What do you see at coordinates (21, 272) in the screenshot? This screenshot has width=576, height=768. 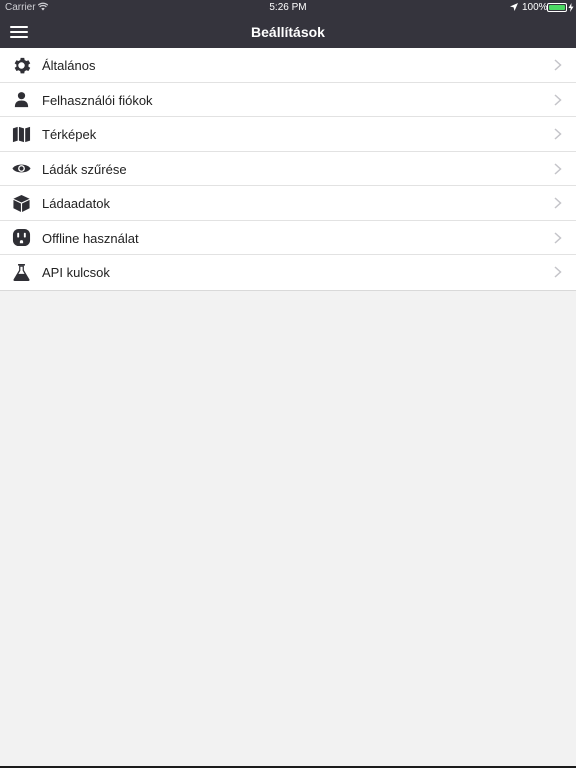 I see `flask-icon` at bounding box center [21, 272].